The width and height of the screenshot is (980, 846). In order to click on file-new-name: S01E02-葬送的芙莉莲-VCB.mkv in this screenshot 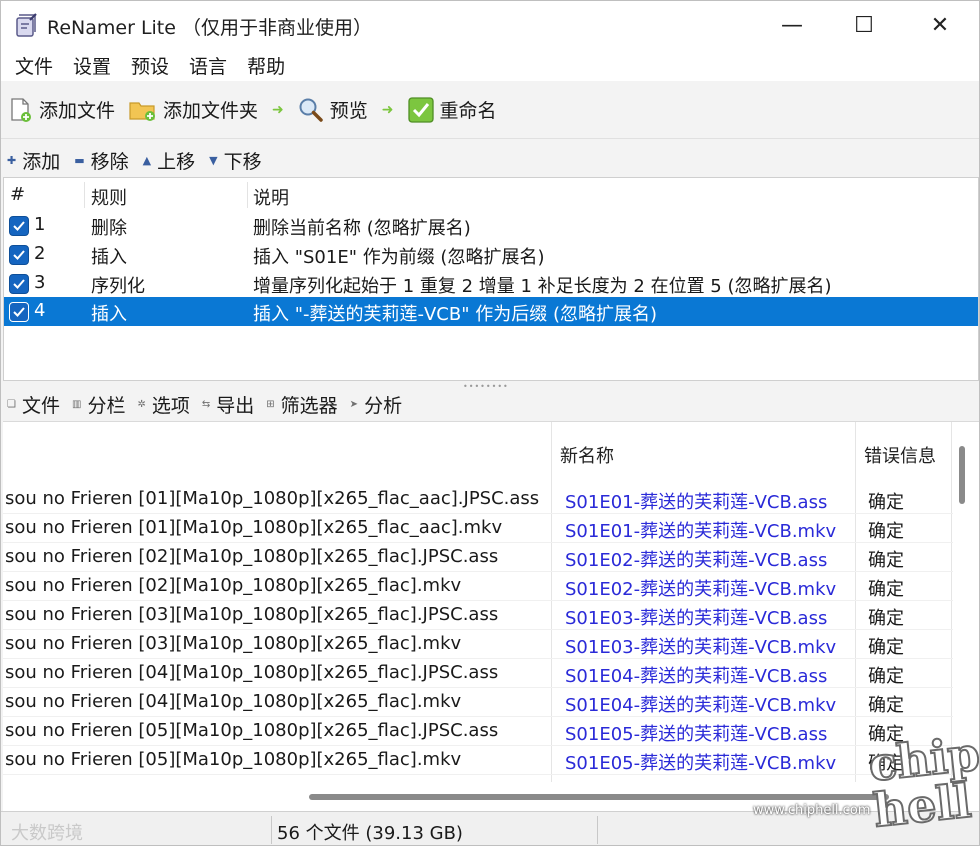, I will do `click(701, 589)`.